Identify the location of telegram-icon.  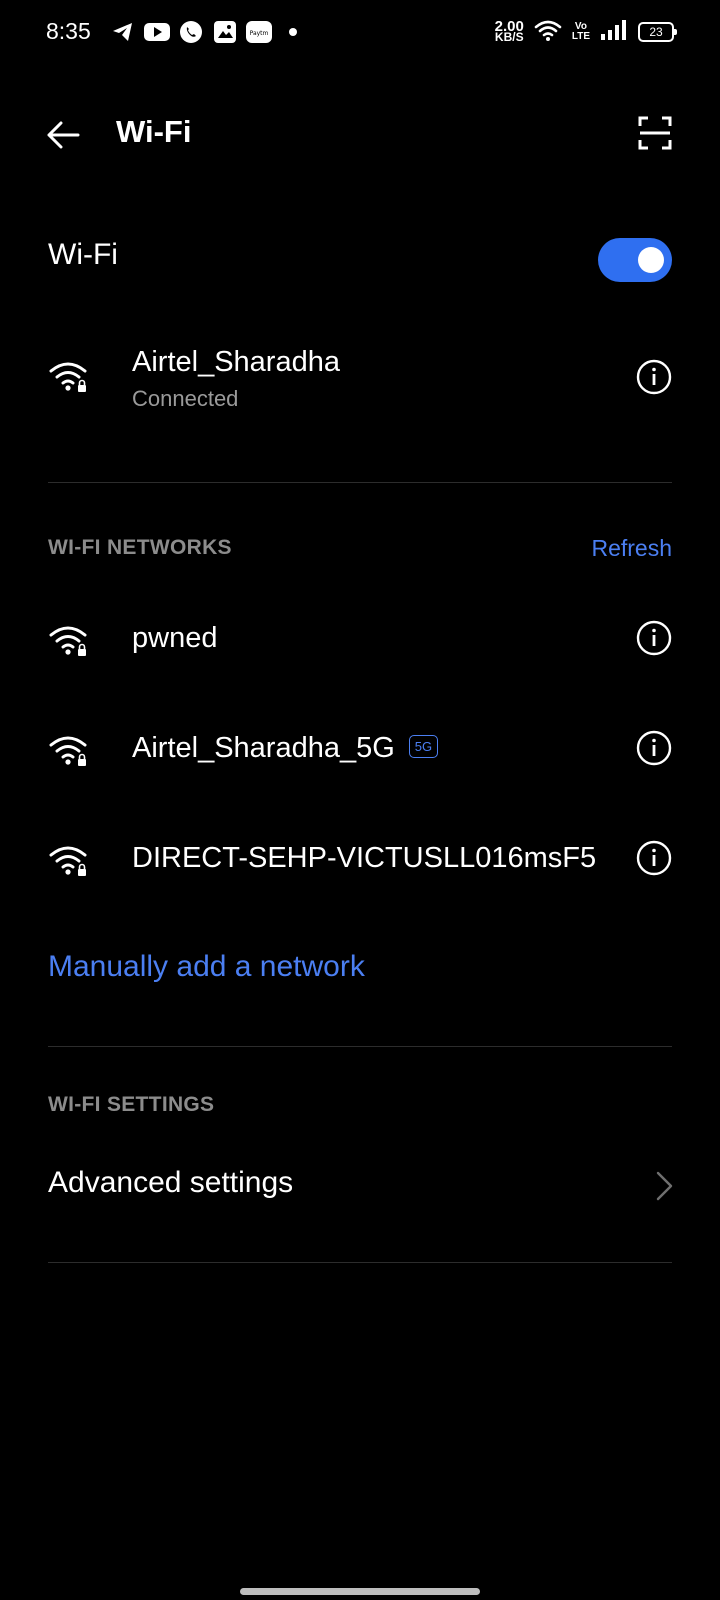
(123, 32).